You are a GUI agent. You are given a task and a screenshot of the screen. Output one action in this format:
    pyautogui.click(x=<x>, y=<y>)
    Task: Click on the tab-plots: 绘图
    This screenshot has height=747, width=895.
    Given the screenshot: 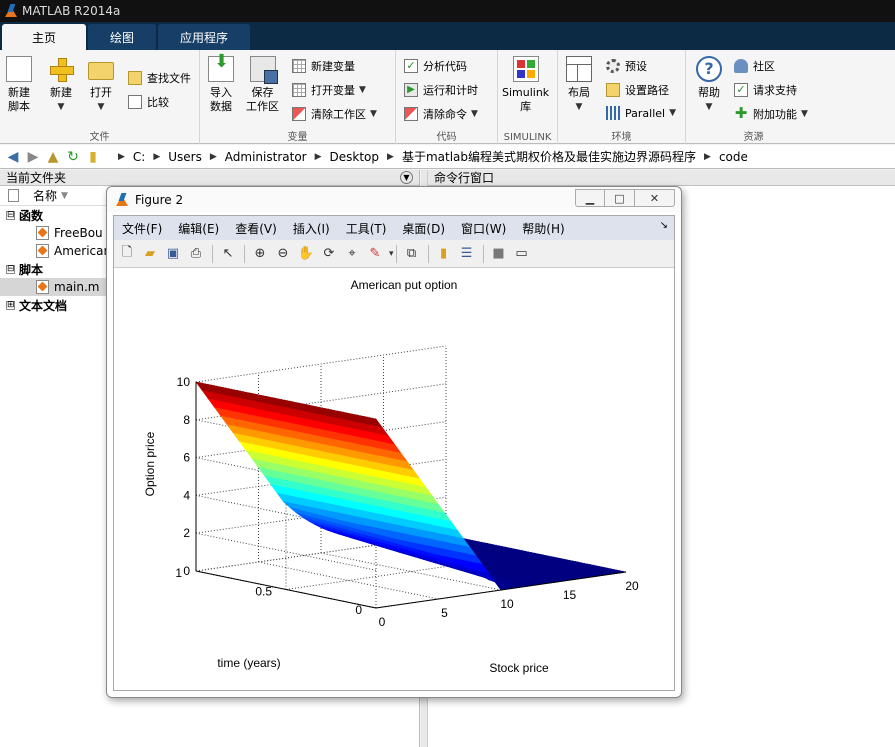 What is the action you would take?
    pyautogui.click(x=122, y=37)
    